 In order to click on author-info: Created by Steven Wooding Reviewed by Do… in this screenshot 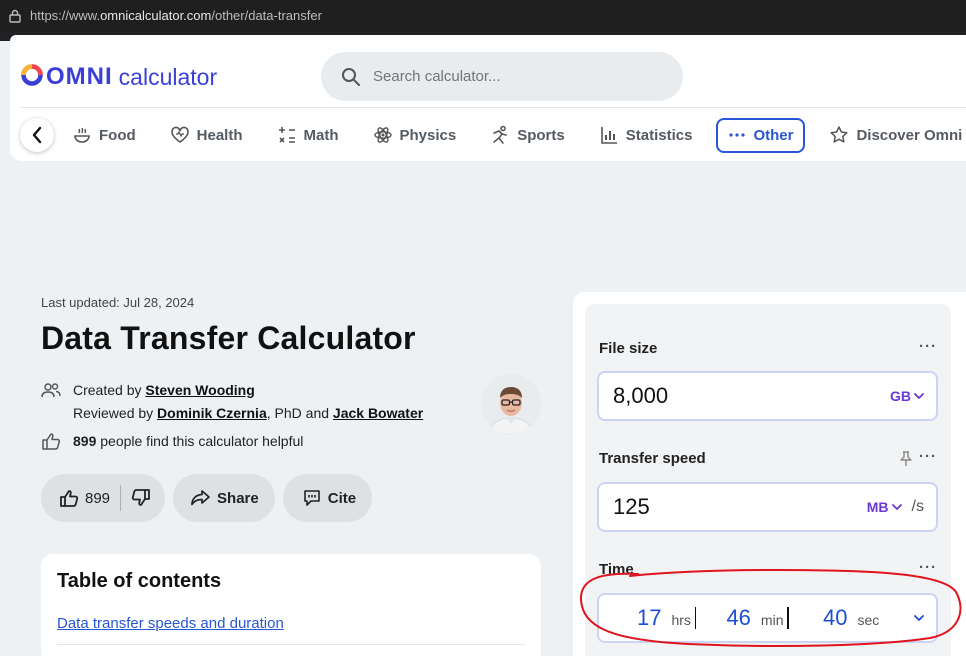, I will do `click(232, 415)`.